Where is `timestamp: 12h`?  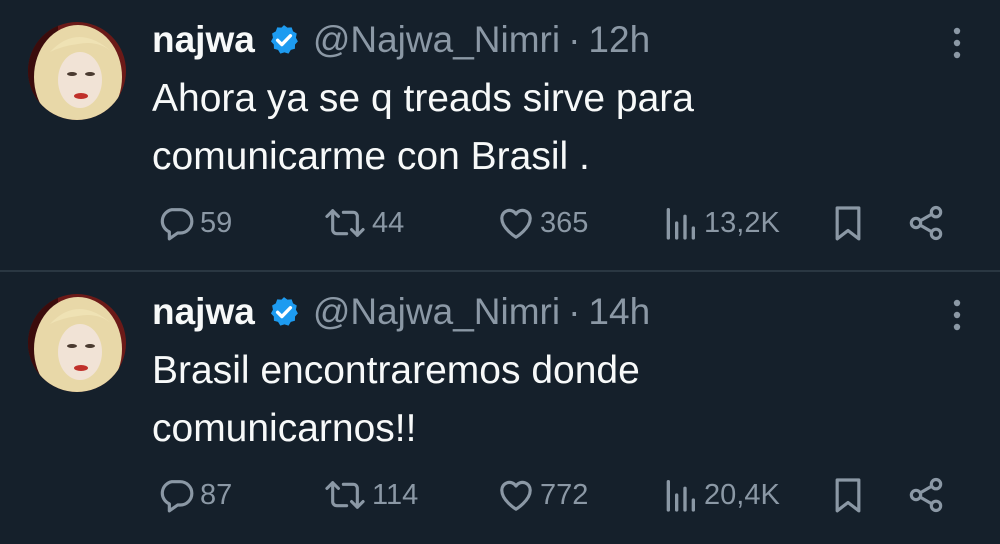 timestamp: 12h is located at coordinates (619, 40).